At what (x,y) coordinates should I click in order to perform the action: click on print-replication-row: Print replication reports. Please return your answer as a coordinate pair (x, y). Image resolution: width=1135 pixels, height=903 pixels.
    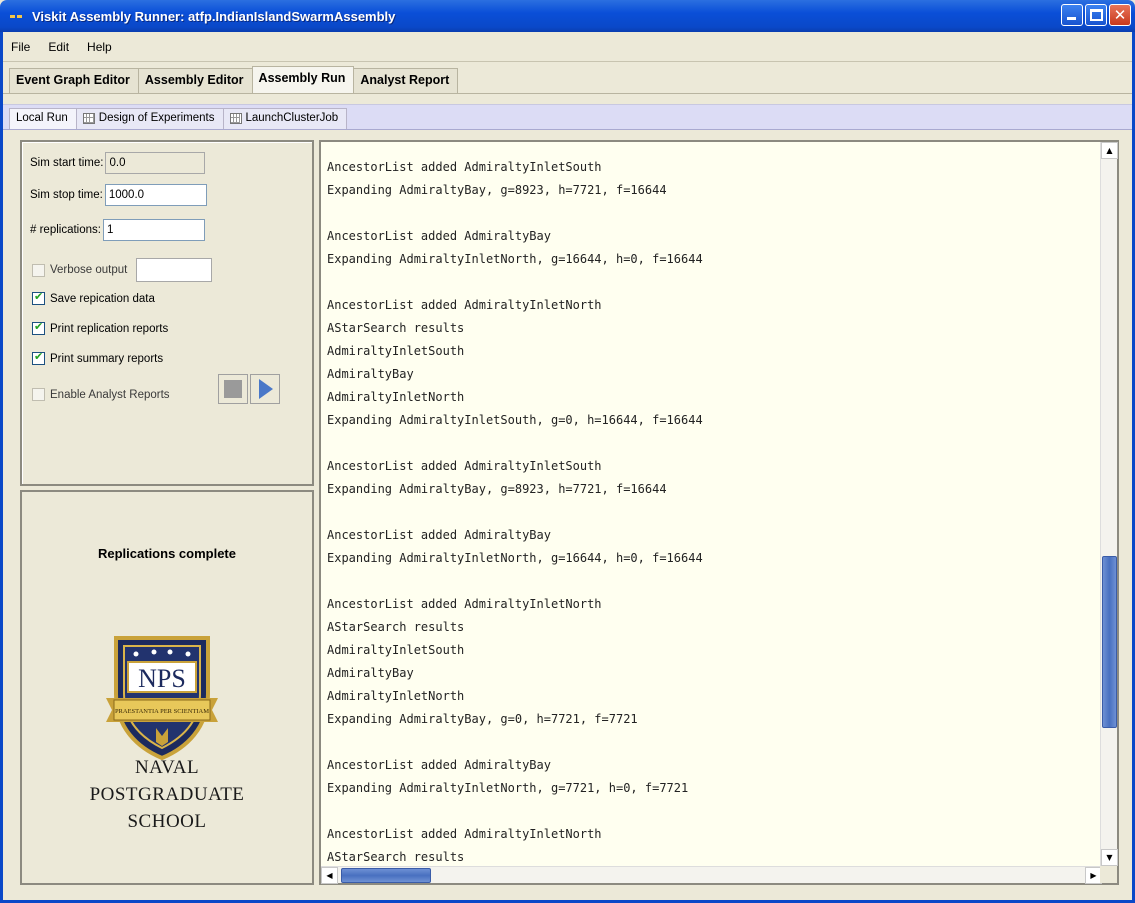
    Looking at the image, I should click on (100, 327).